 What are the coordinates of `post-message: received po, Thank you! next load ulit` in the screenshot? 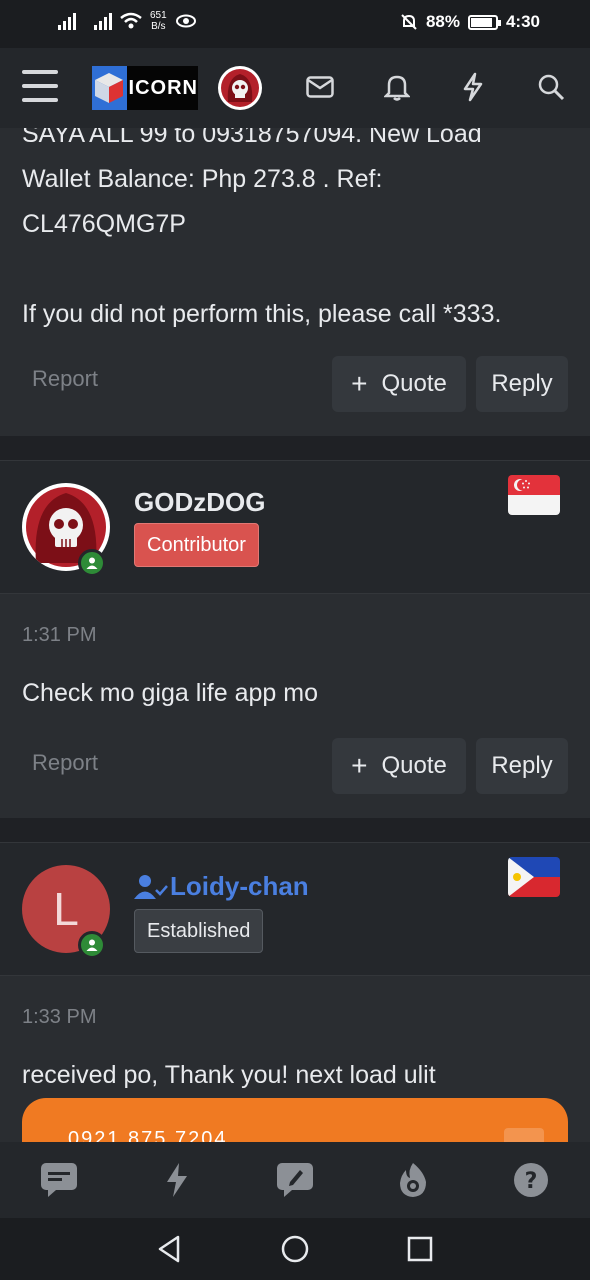 It's located at (229, 1075).